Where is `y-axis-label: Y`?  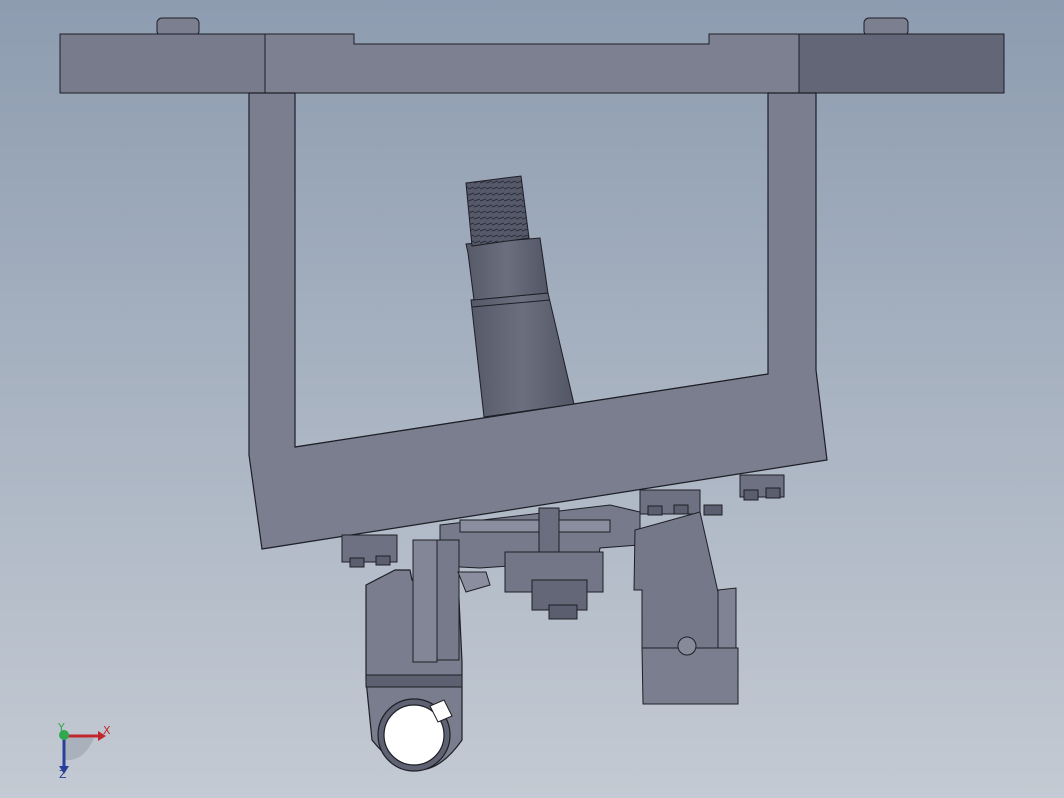 y-axis-label: Y is located at coordinates (61, 727).